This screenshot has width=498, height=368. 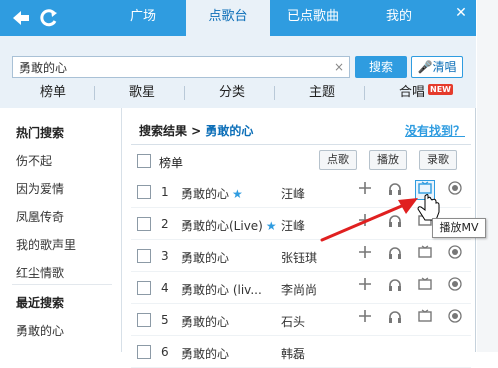 I want to click on row-number: 6, so click(x=165, y=352).